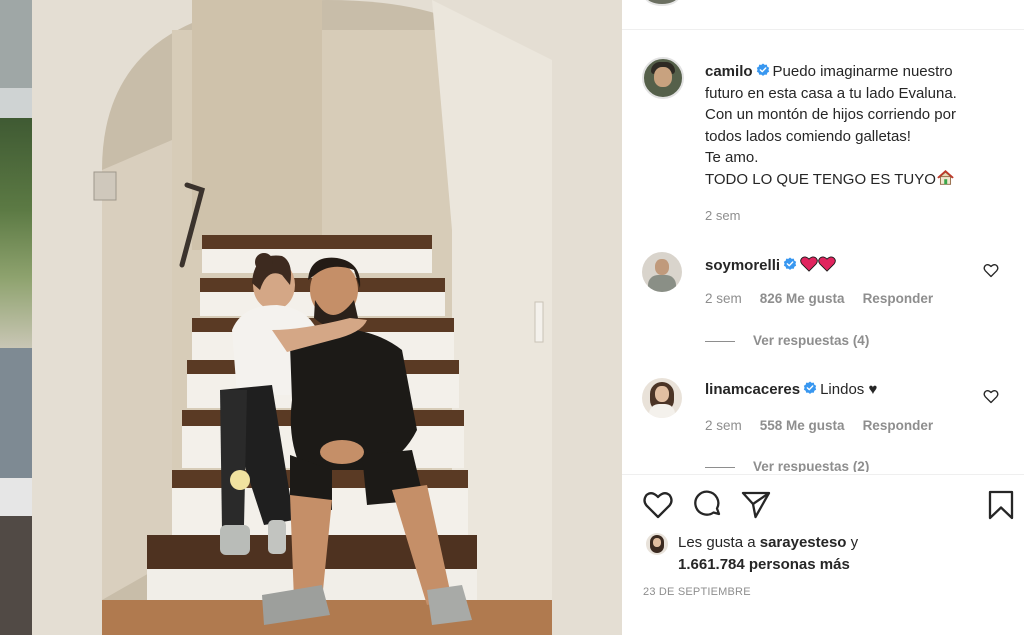  What do you see at coordinates (862, 71) in the screenshot?
I see `caption-line: Puedo imaginarme nuestro` at bounding box center [862, 71].